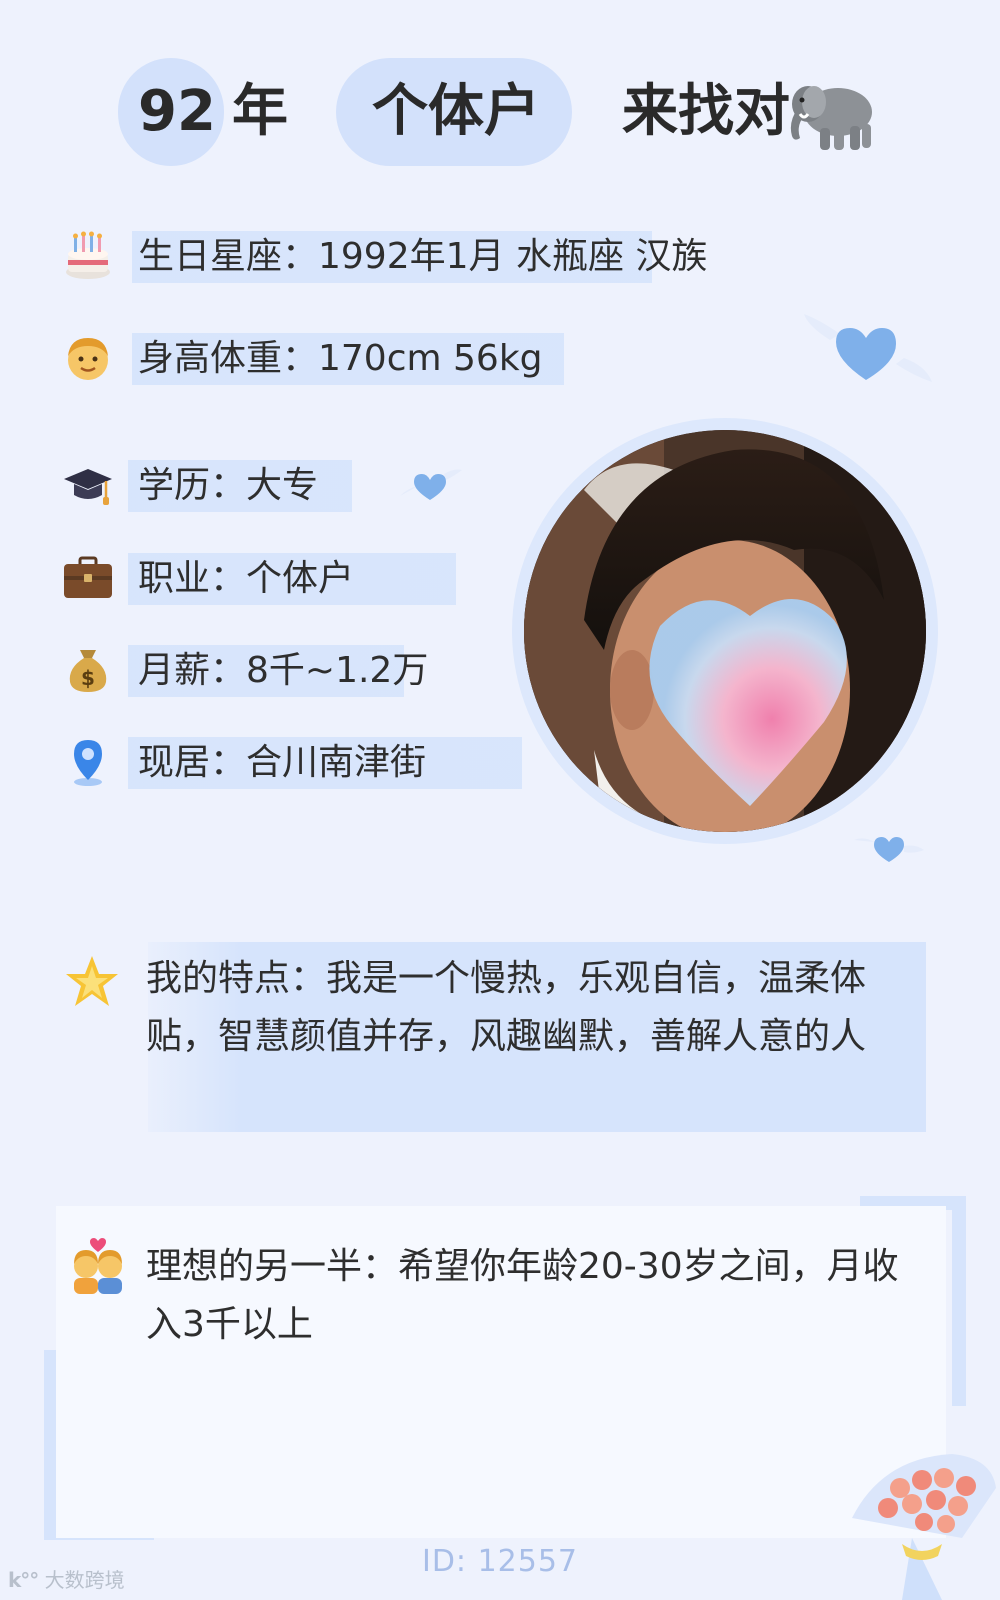 The width and height of the screenshot is (1000, 1600). Describe the element at coordinates (23, 1580) in the screenshot. I see `watermark-logo-icon: k°°` at that location.